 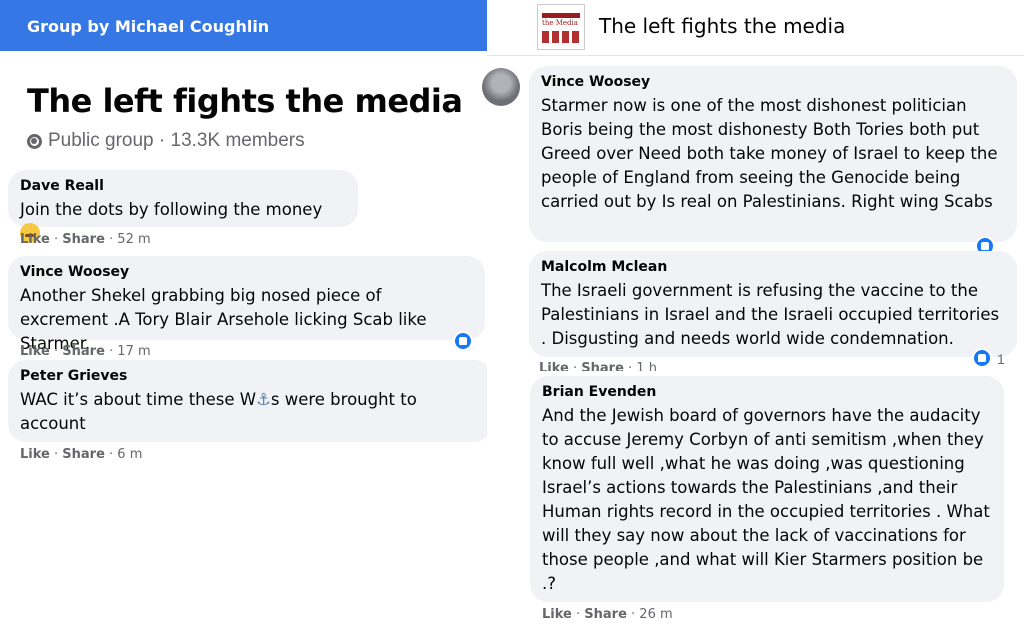 What do you see at coordinates (773, 267) in the screenshot?
I see `comment-author: Malcolm Mclean` at bounding box center [773, 267].